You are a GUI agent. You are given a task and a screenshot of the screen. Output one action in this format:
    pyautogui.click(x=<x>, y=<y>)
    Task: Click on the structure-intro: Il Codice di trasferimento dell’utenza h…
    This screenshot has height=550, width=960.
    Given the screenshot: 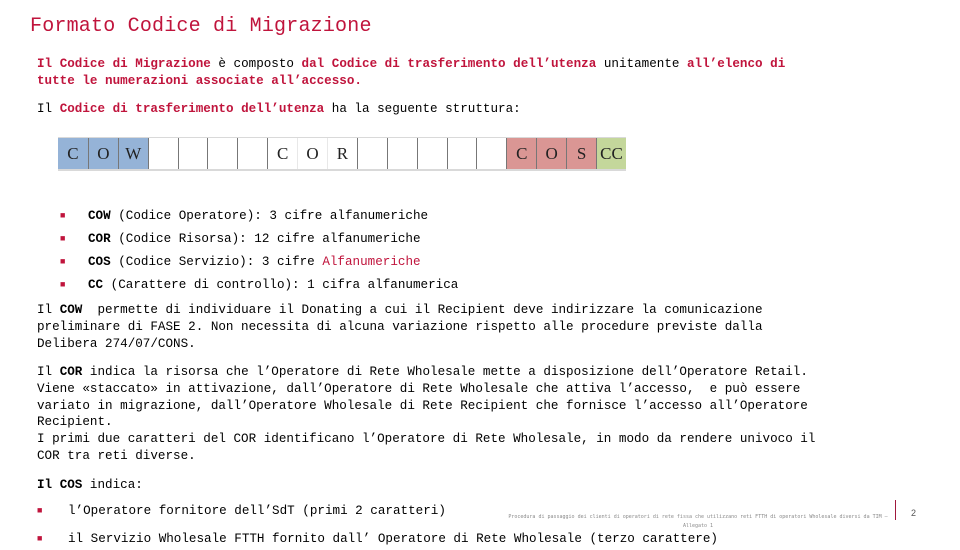 What is the action you would take?
    pyautogui.click(x=279, y=109)
    